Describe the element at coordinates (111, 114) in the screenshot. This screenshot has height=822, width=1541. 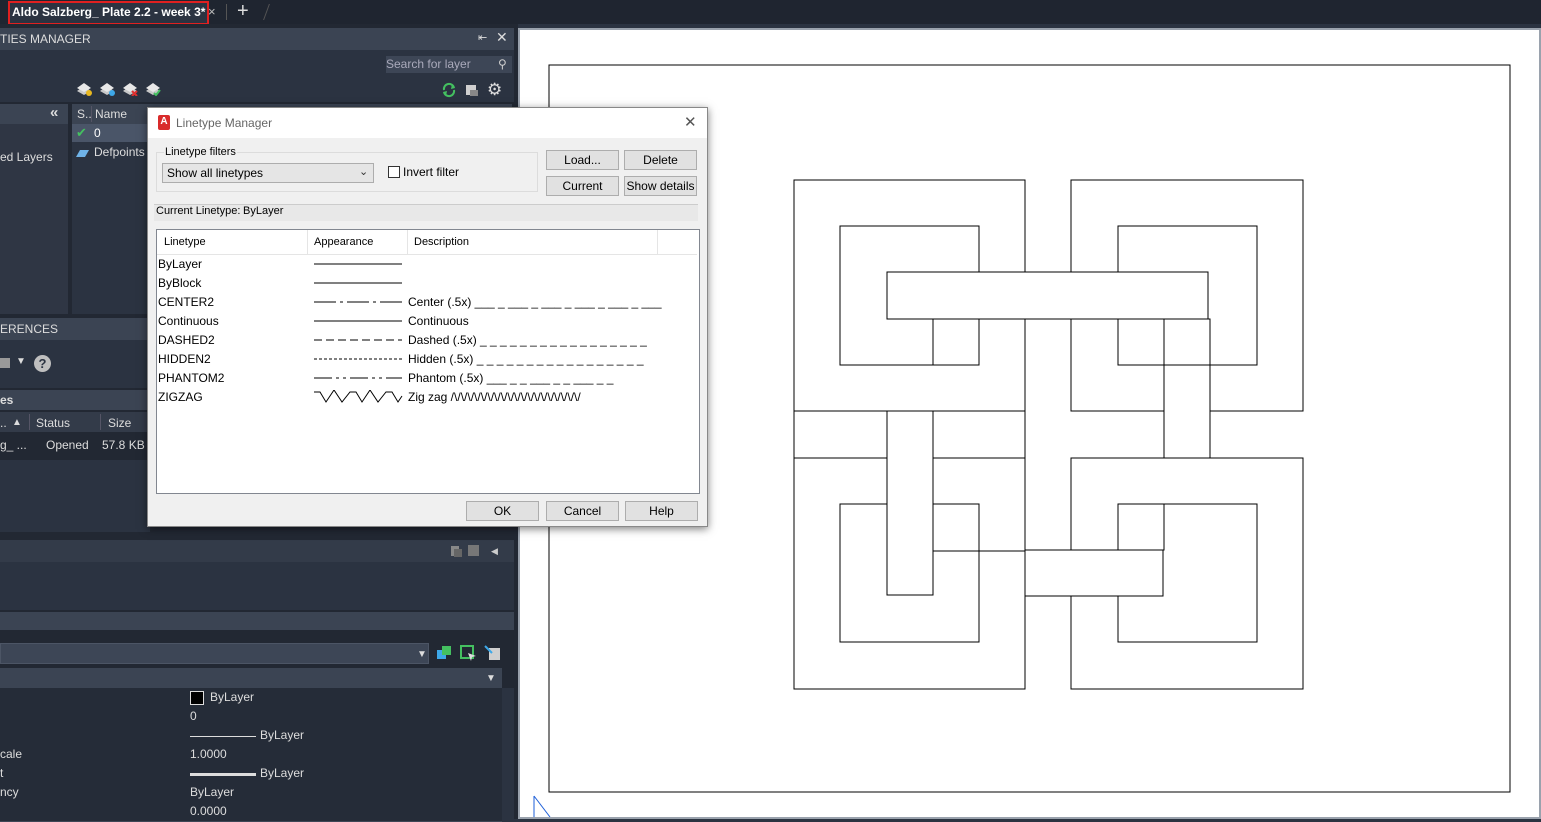
I see `col-name: Name` at that location.